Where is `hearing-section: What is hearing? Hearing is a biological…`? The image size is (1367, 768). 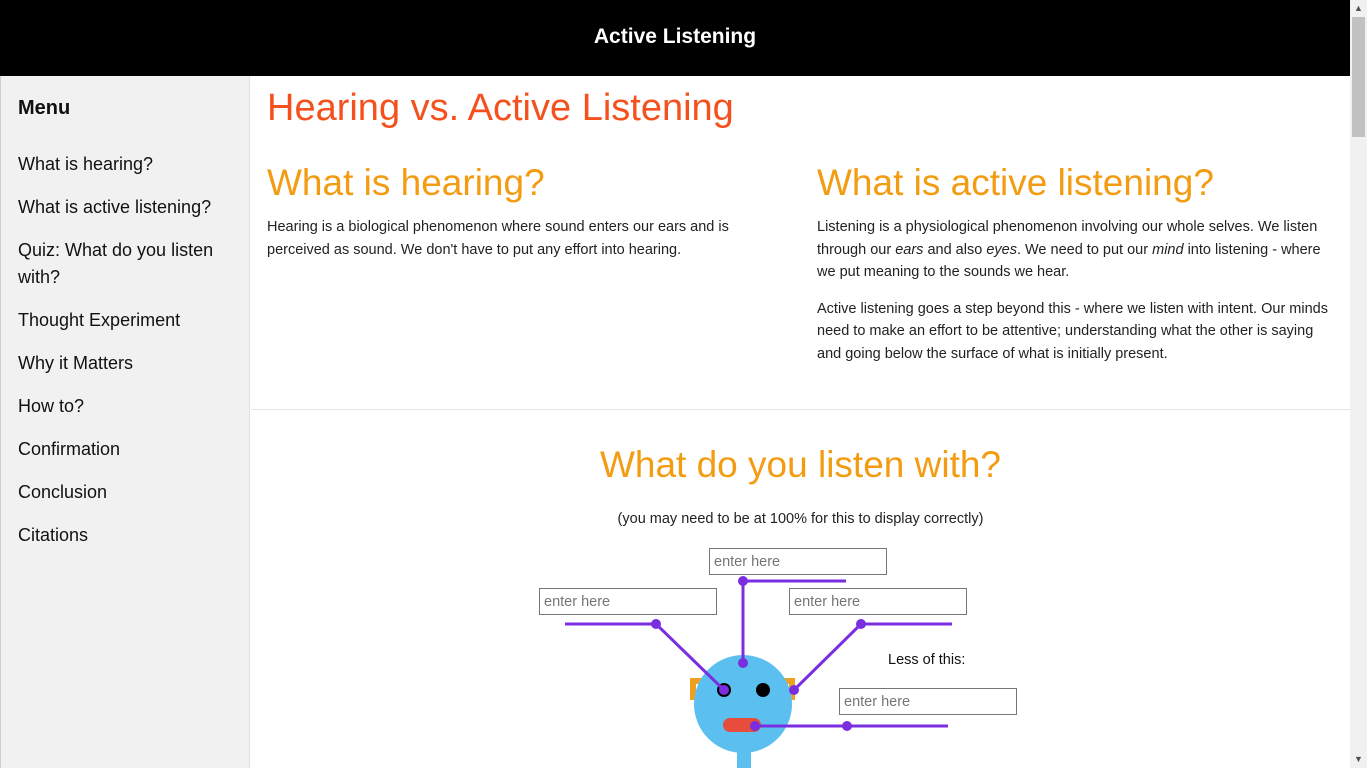
hearing-section: What is hearing? Hearing is a biological… is located at coordinates (527, 218).